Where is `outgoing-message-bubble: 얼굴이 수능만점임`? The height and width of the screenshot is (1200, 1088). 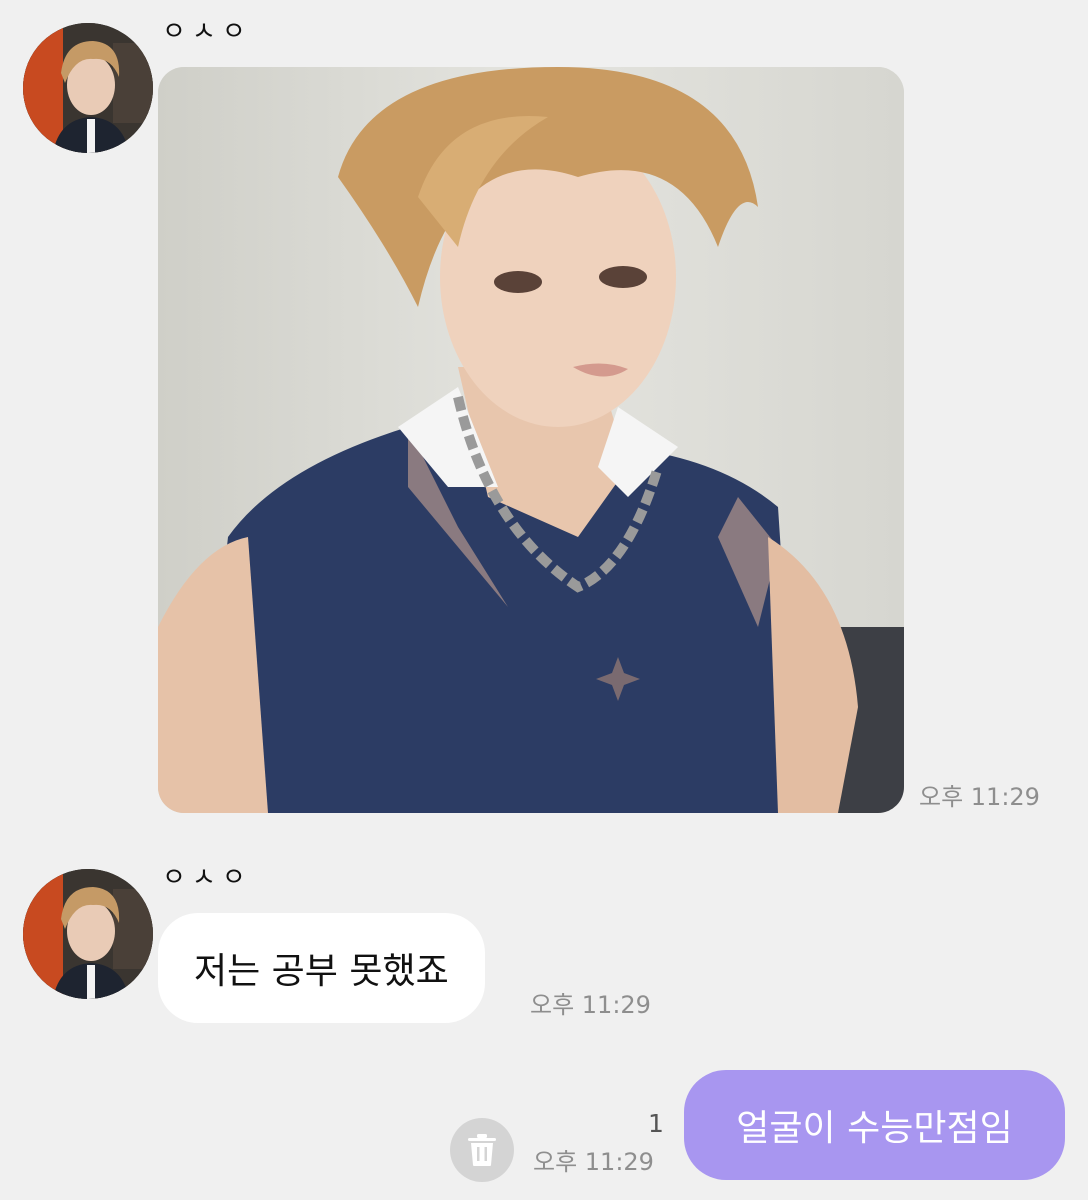
outgoing-message-bubble: 얼굴이 수능만점임 is located at coordinates (874, 1125).